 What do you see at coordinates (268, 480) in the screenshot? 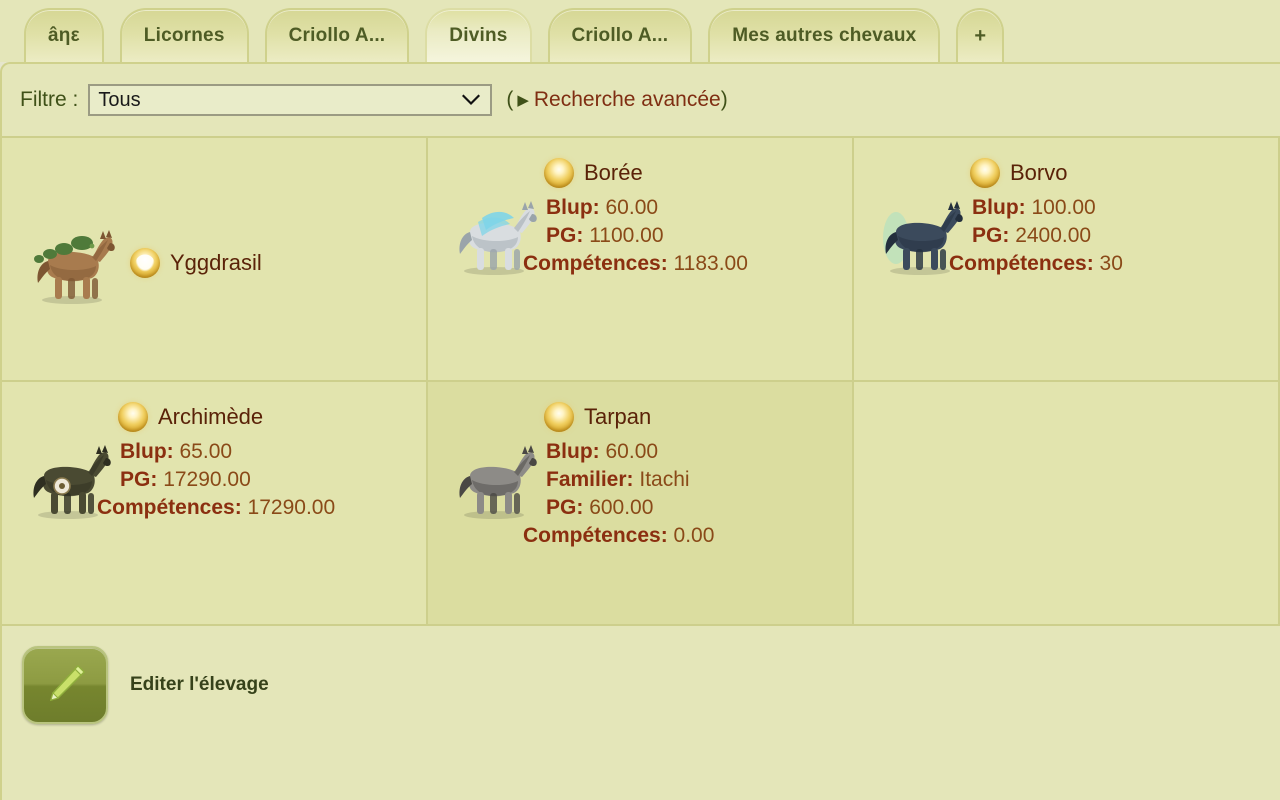
I see `stat-line: PG: 17290.00` at bounding box center [268, 480].